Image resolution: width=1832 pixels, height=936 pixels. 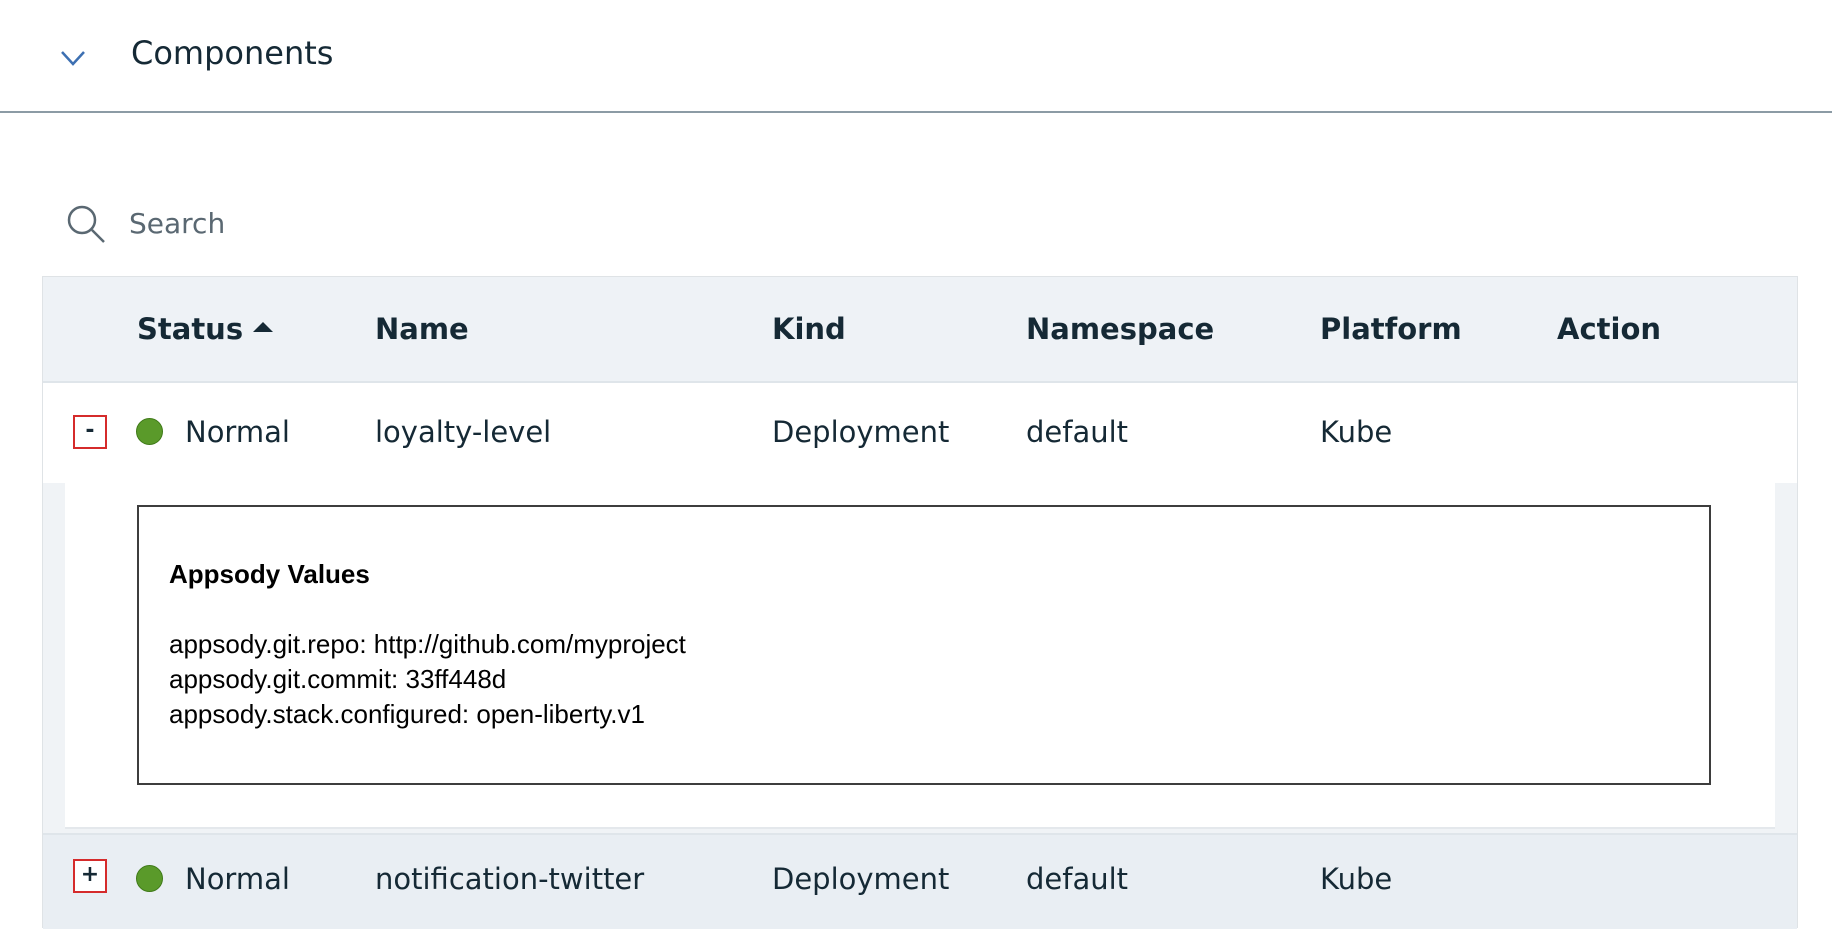 I want to click on search-input, so click(x=429, y=223).